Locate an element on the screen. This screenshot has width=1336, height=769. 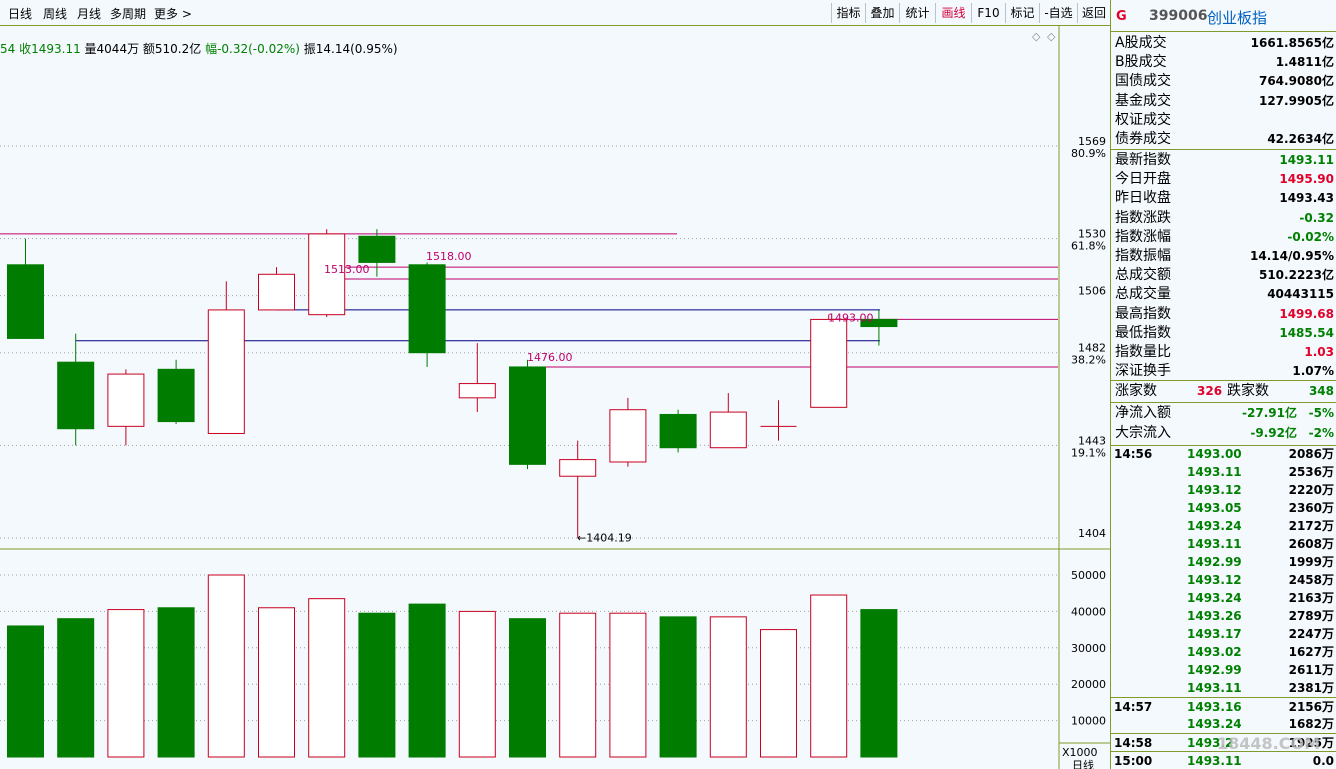
tick-price: 1493.12 is located at coordinates (1214, 490).